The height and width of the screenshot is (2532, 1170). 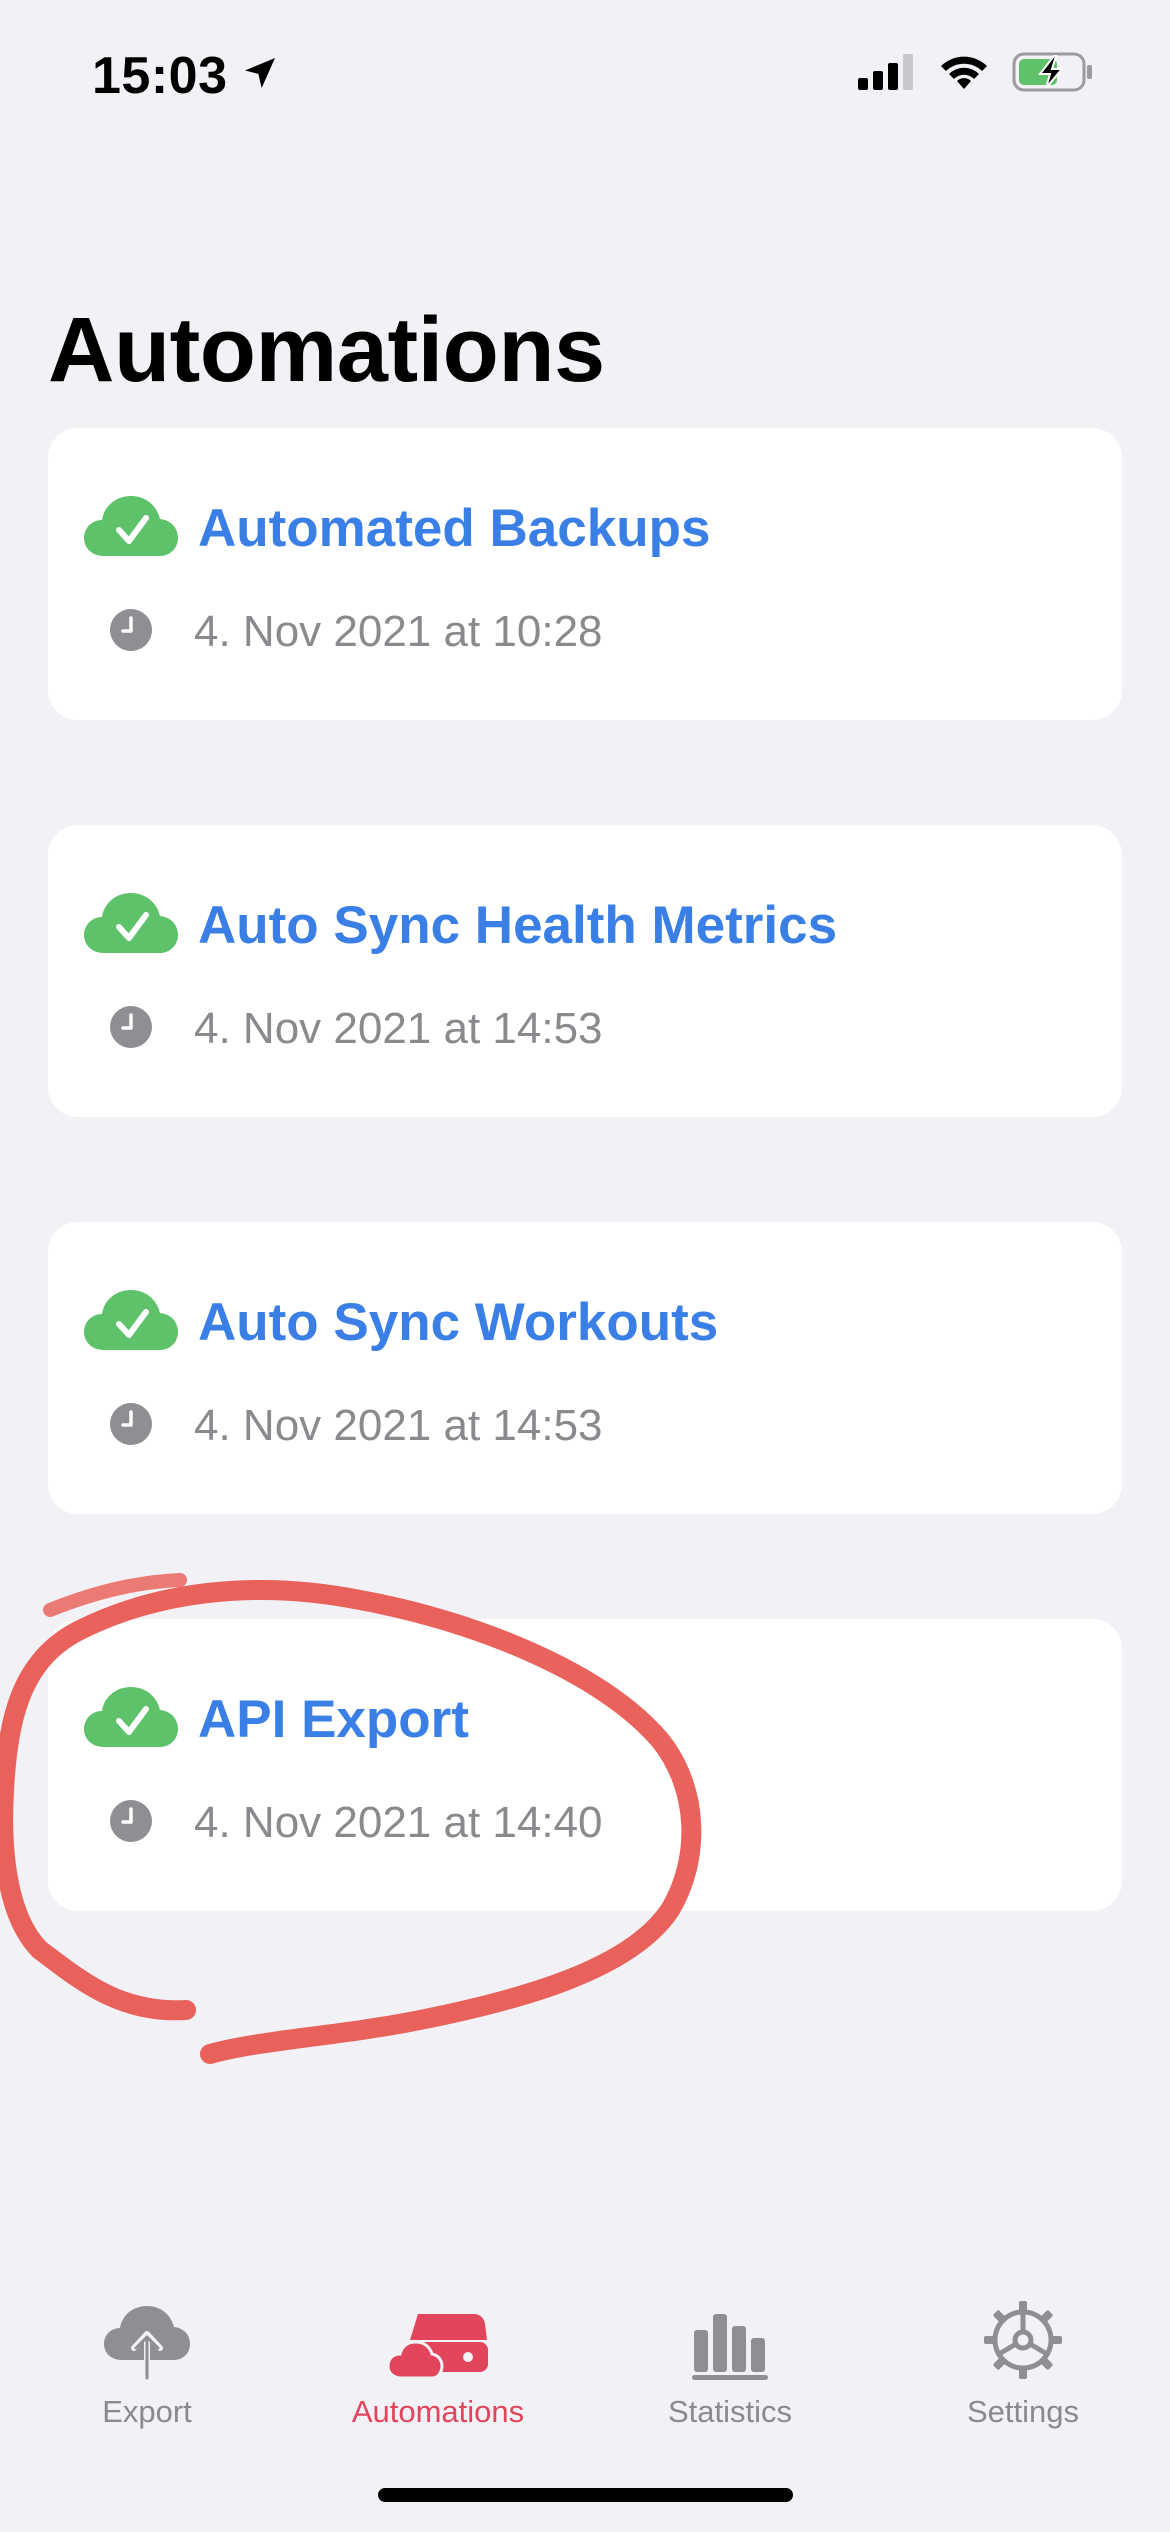 I want to click on card-header: Auto Sync Health Metrics, so click(x=460, y=925).